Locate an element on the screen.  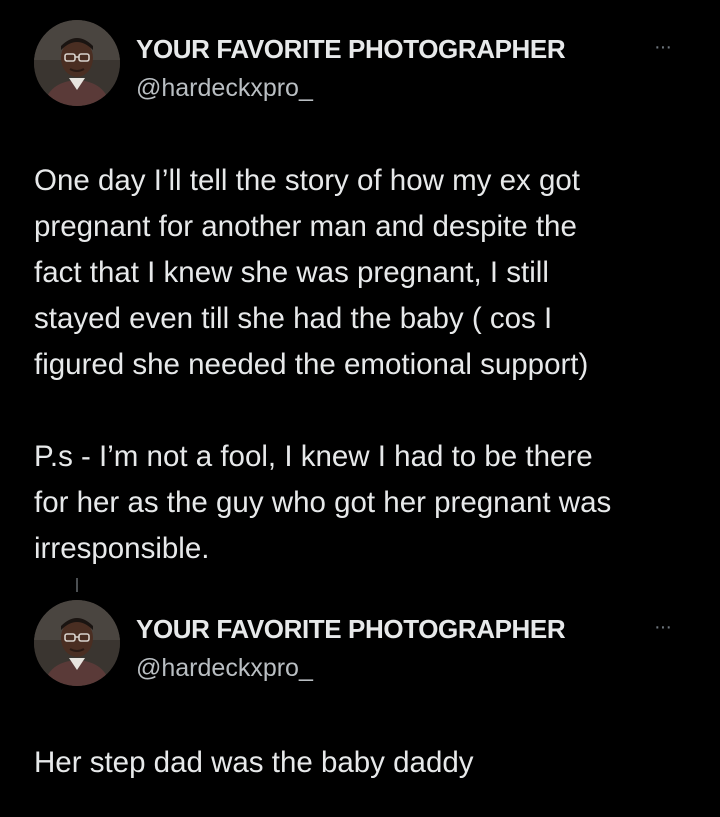
thread-connector-line is located at coordinates (77, 585).